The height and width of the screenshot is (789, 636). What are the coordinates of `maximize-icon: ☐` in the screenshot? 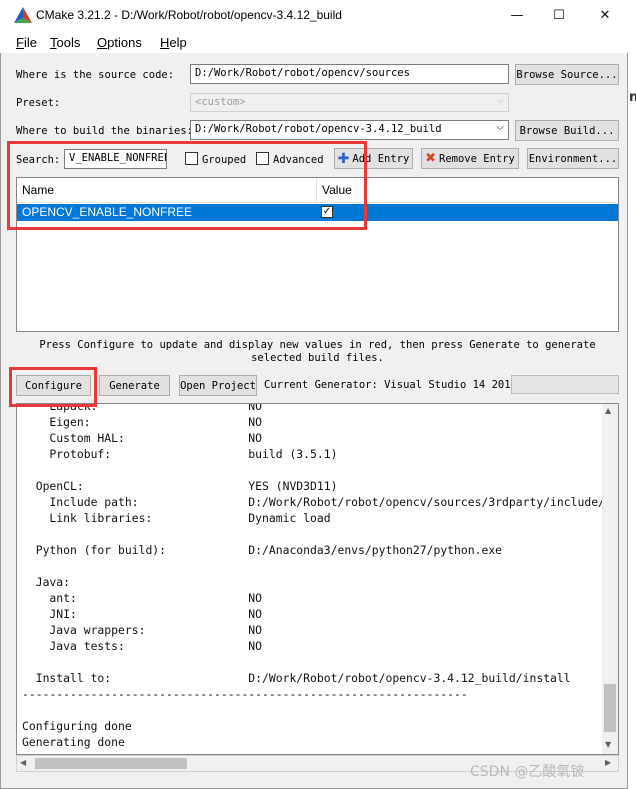 It's located at (559, 15).